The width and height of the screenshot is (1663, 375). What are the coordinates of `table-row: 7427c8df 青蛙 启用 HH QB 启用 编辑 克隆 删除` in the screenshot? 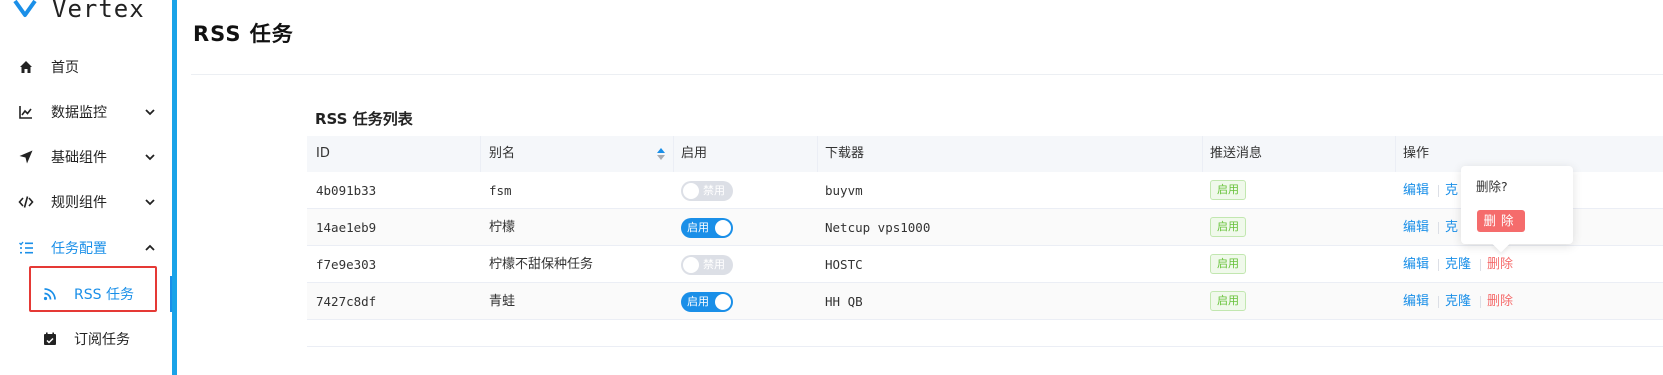 It's located at (985, 301).